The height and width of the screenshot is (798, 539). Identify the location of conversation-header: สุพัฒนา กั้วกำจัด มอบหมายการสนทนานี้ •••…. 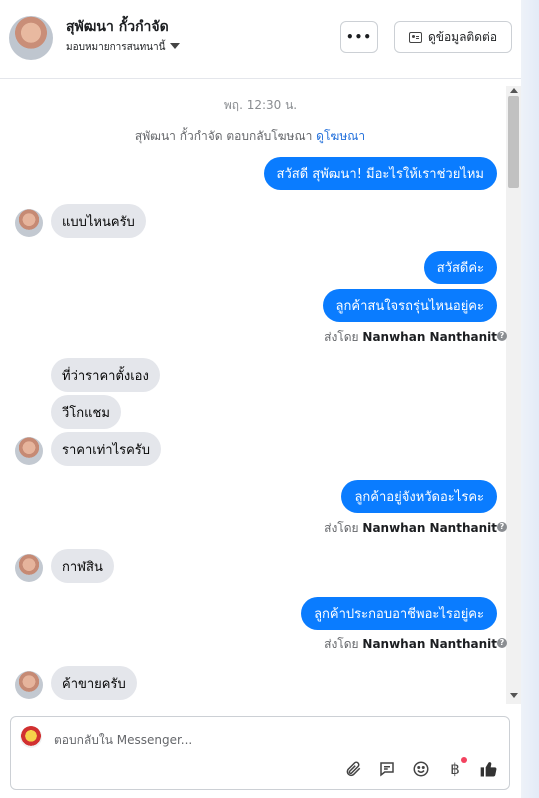
(260, 39).